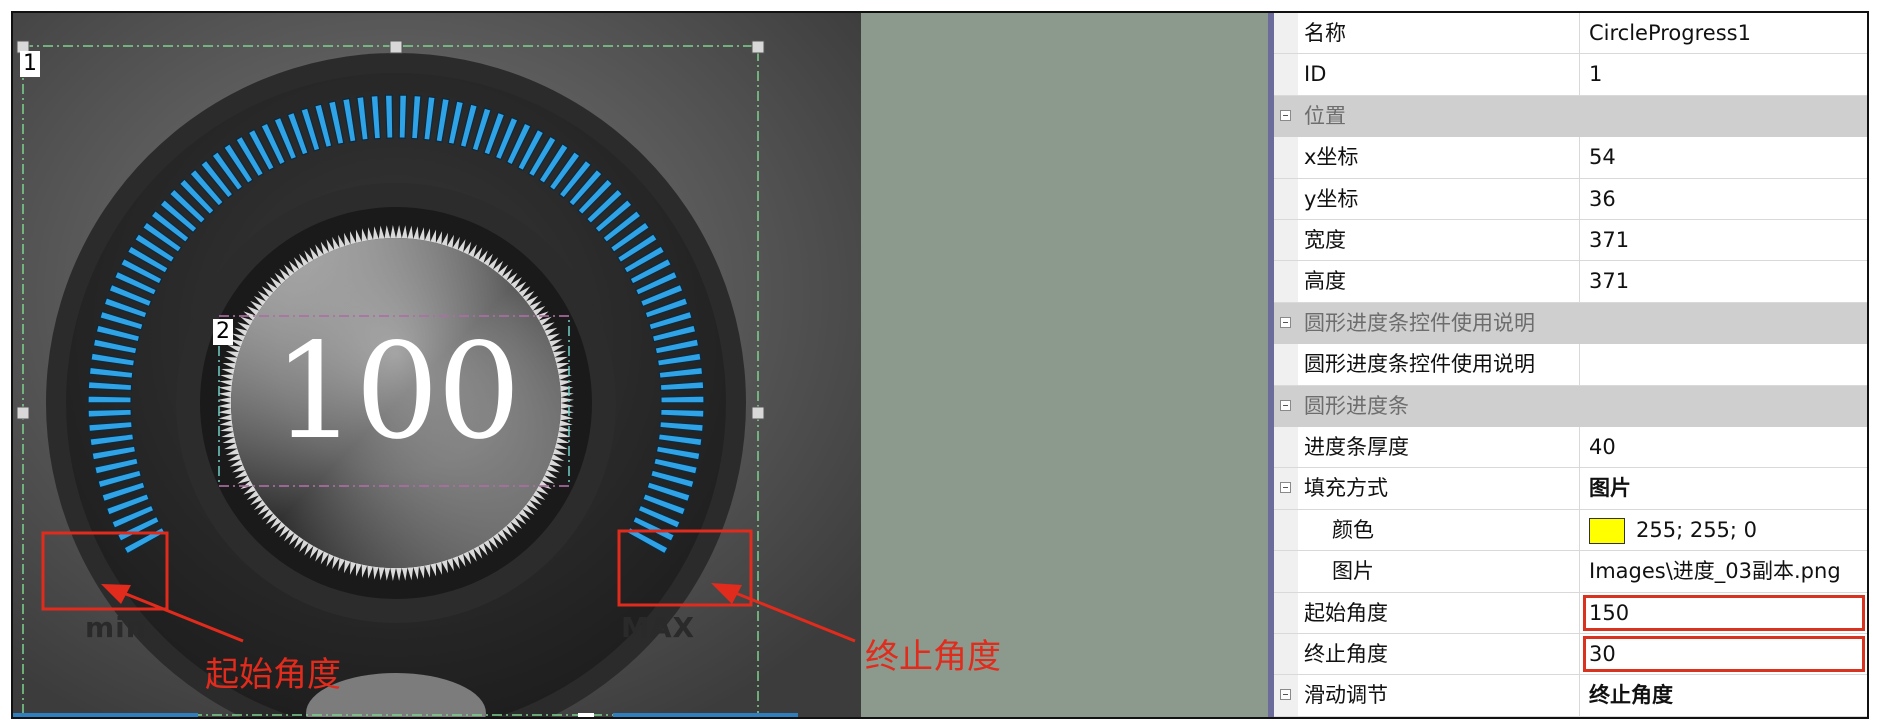 Image resolution: width=1880 pixels, height=725 pixels. What do you see at coordinates (1570, 158) in the screenshot?
I see `property-row-x: x坐标 54` at bounding box center [1570, 158].